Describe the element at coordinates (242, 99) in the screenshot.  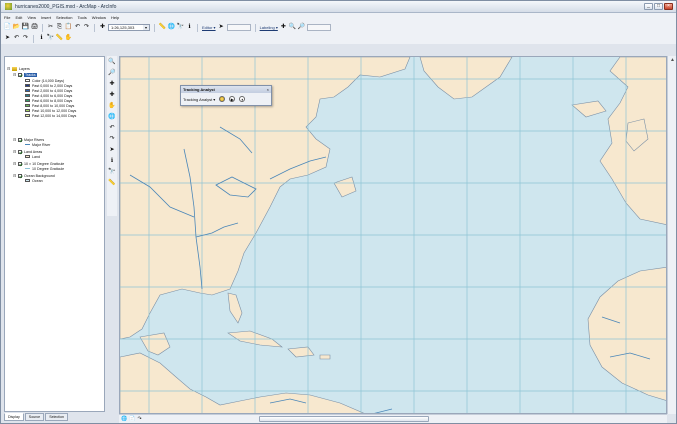
I see `data-clock-icon: ⏸` at that location.